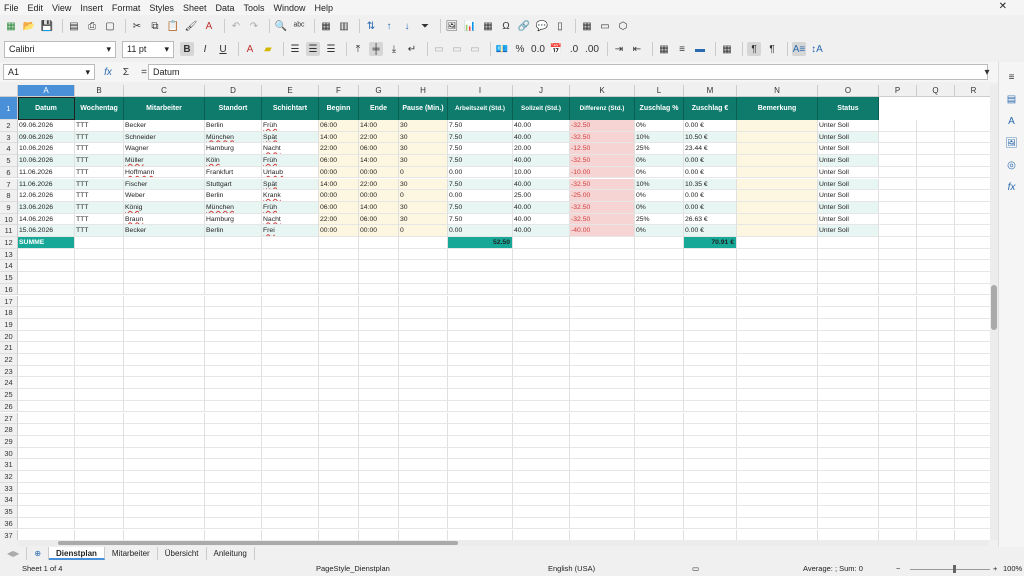 The width and height of the screenshot is (1024, 576). What do you see at coordinates (339, 172) in the screenshot?
I see `data-cell: 00:00` at bounding box center [339, 172].